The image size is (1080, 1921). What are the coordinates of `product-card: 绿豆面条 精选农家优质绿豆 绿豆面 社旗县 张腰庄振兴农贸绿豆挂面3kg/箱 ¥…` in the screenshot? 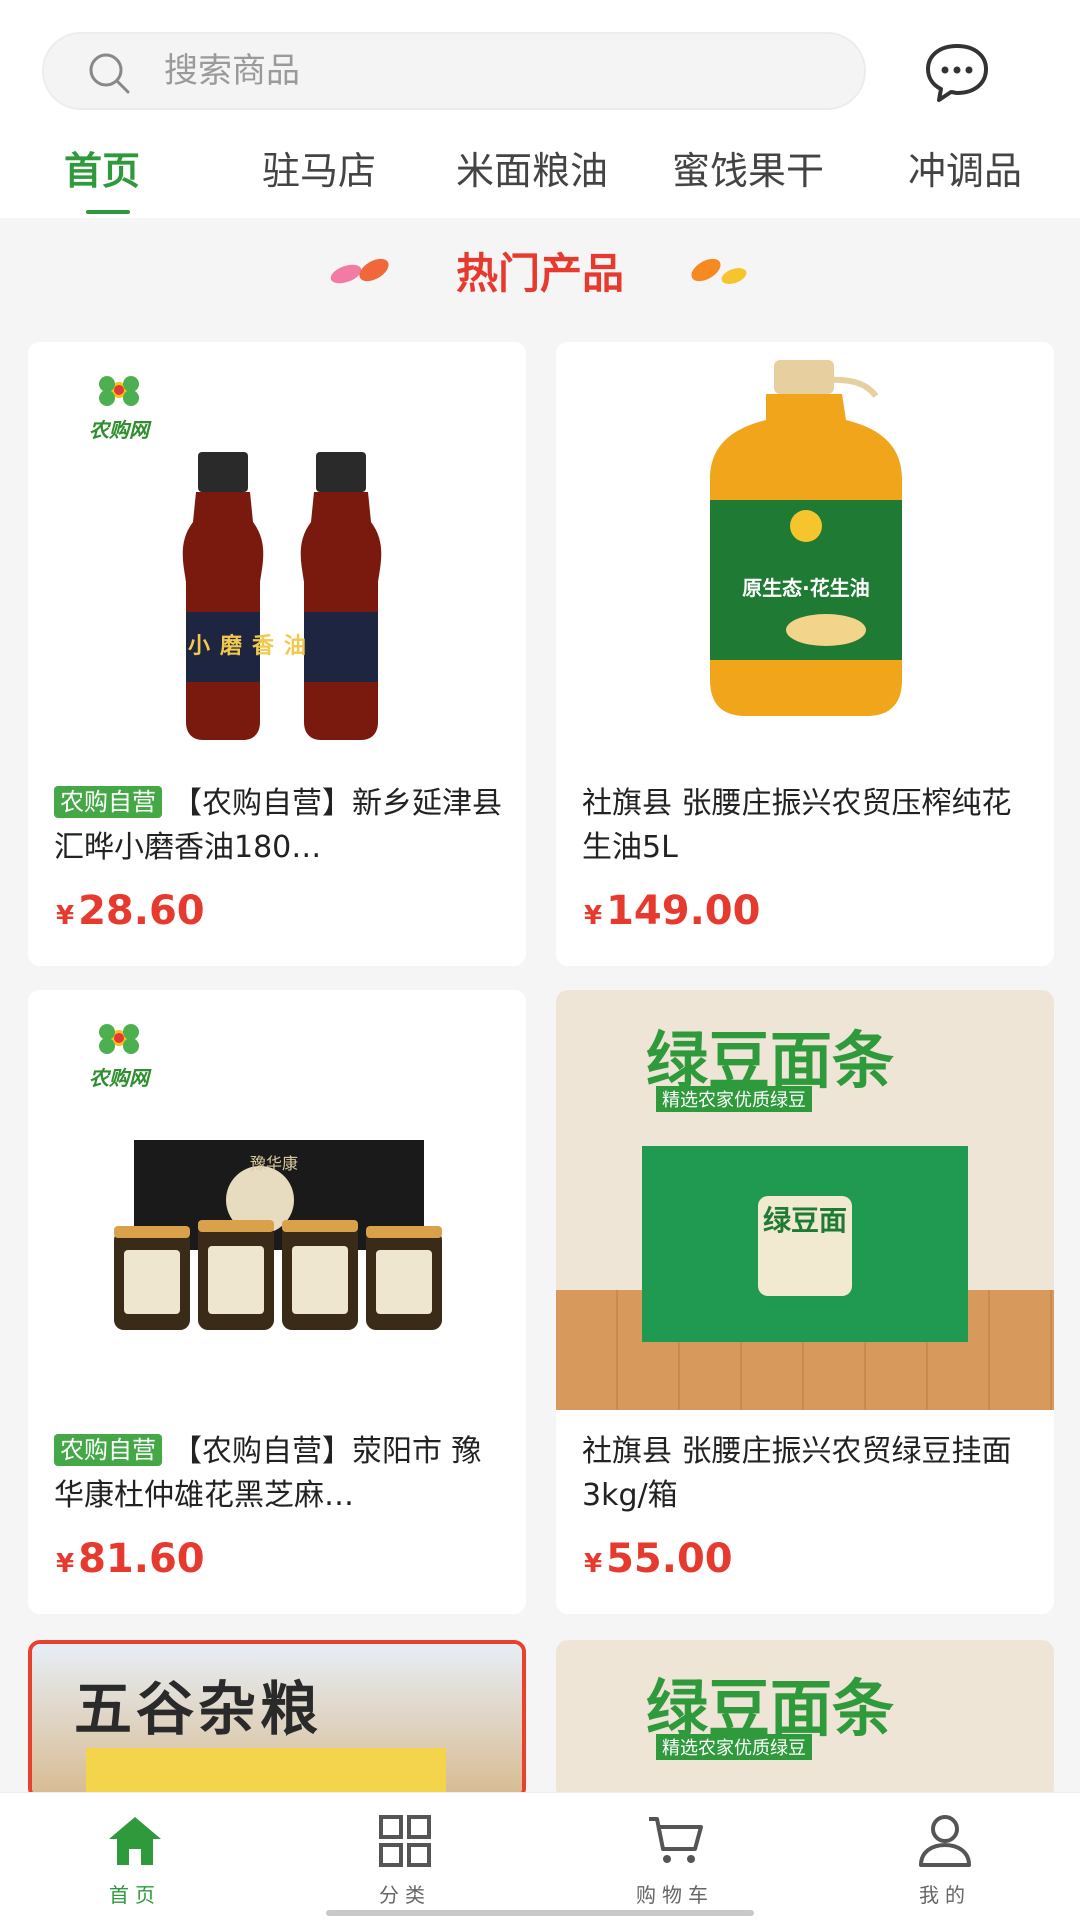 It's located at (805, 1302).